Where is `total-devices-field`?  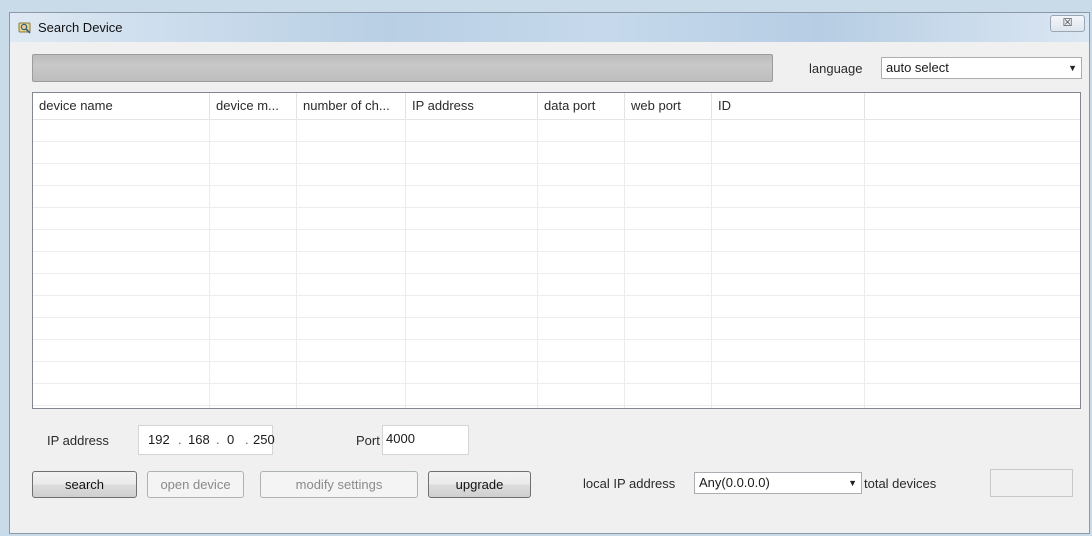
total-devices-field is located at coordinates (1031, 483).